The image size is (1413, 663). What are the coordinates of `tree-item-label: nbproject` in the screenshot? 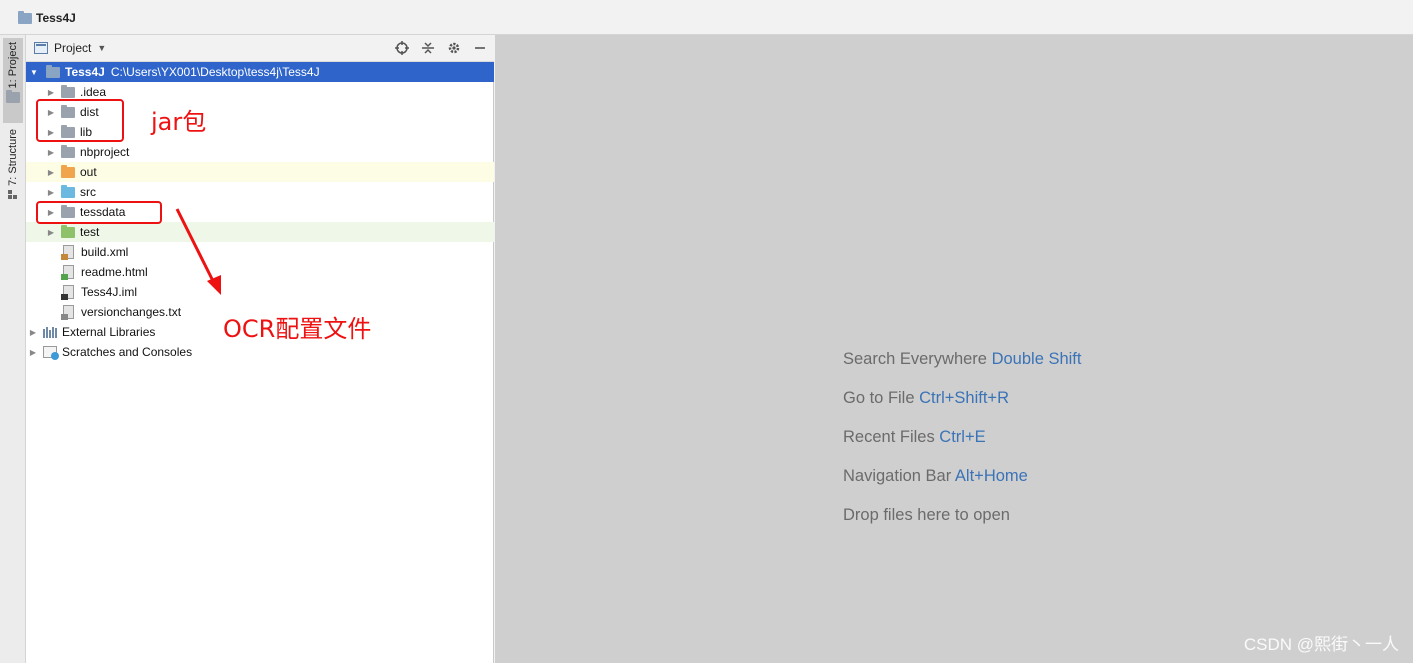 It's located at (105, 152).